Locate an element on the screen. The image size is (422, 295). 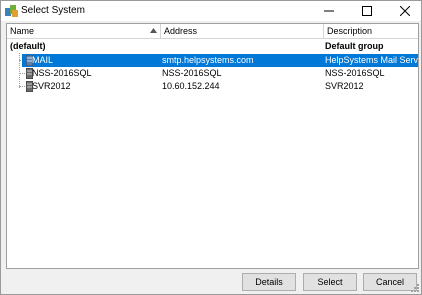
row-description: SVR2012 is located at coordinates (344, 86).